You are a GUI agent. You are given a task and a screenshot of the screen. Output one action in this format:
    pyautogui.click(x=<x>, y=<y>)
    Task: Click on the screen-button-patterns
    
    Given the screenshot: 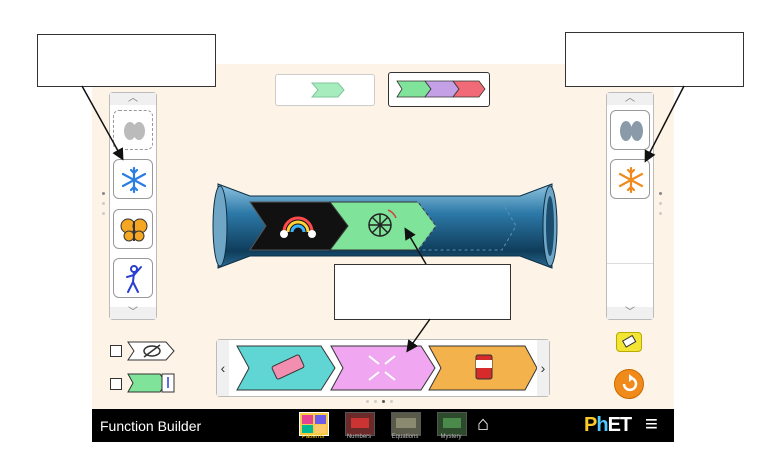 What is the action you would take?
    pyautogui.click(x=314, y=424)
    